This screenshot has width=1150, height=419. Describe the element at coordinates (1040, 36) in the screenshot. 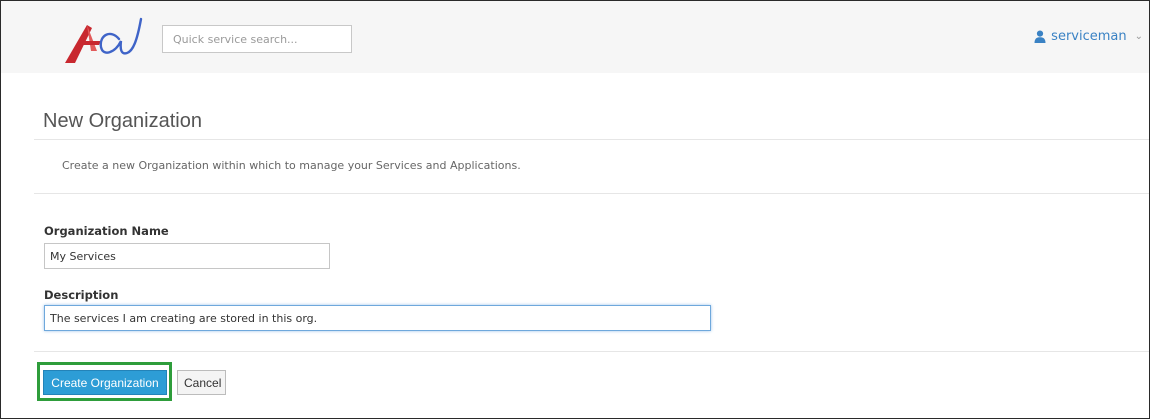

I see `user-icon` at that location.